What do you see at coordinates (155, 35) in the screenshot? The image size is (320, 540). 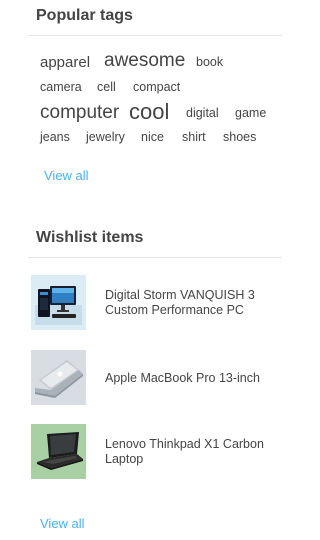 I see `popular-tags-divider` at bounding box center [155, 35].